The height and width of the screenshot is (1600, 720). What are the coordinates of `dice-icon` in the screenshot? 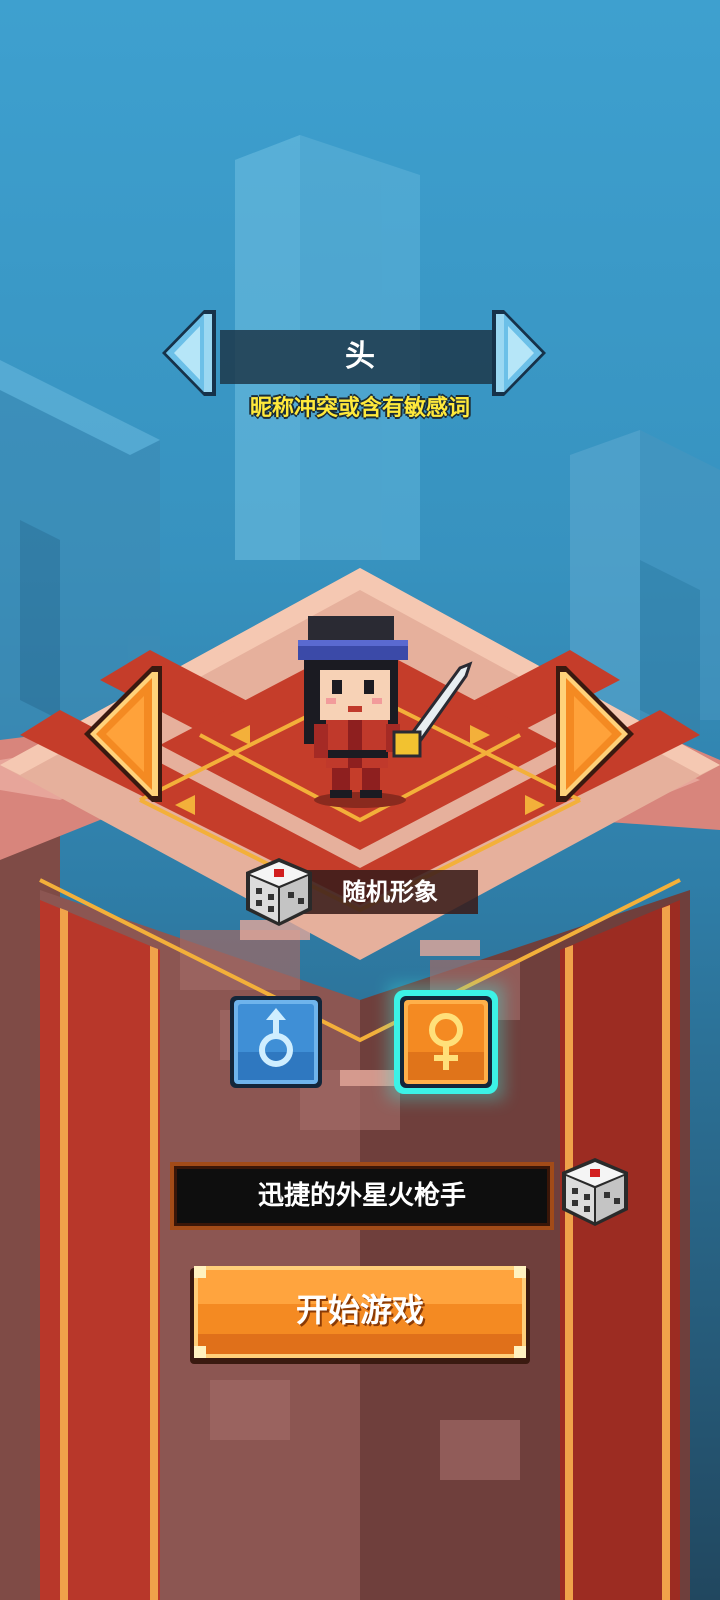 It's located at (279, 892).